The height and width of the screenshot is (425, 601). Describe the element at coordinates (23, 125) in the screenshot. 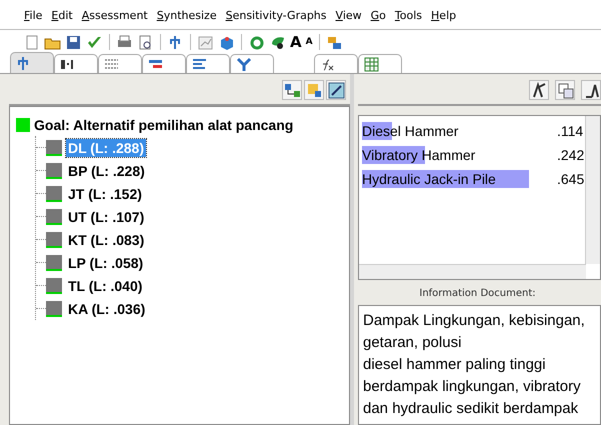

I see `goal-icon` at that location.